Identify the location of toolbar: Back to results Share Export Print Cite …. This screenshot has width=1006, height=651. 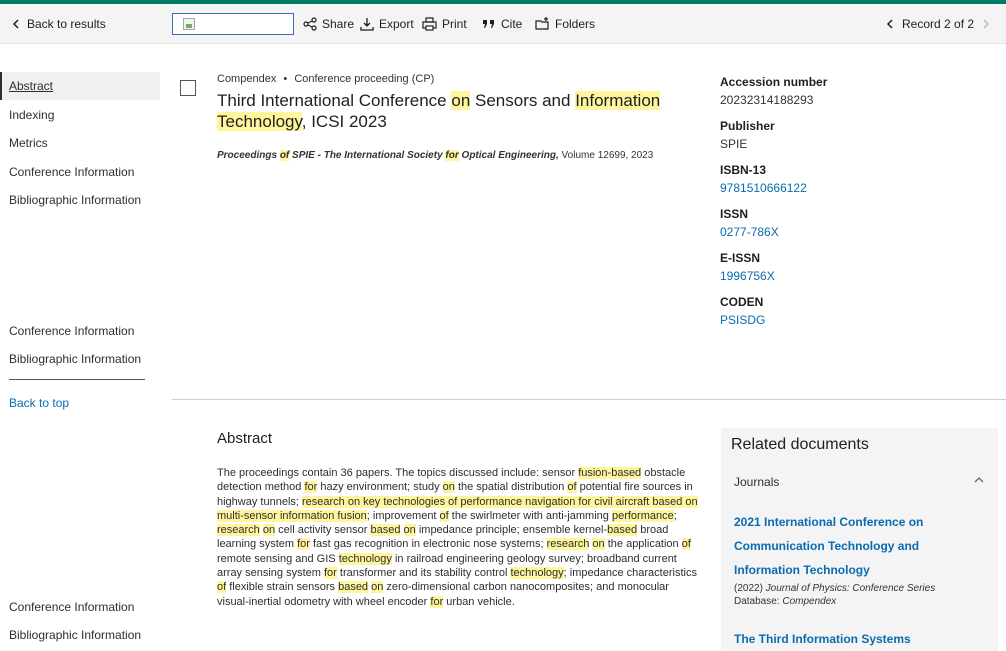
(503, 24).